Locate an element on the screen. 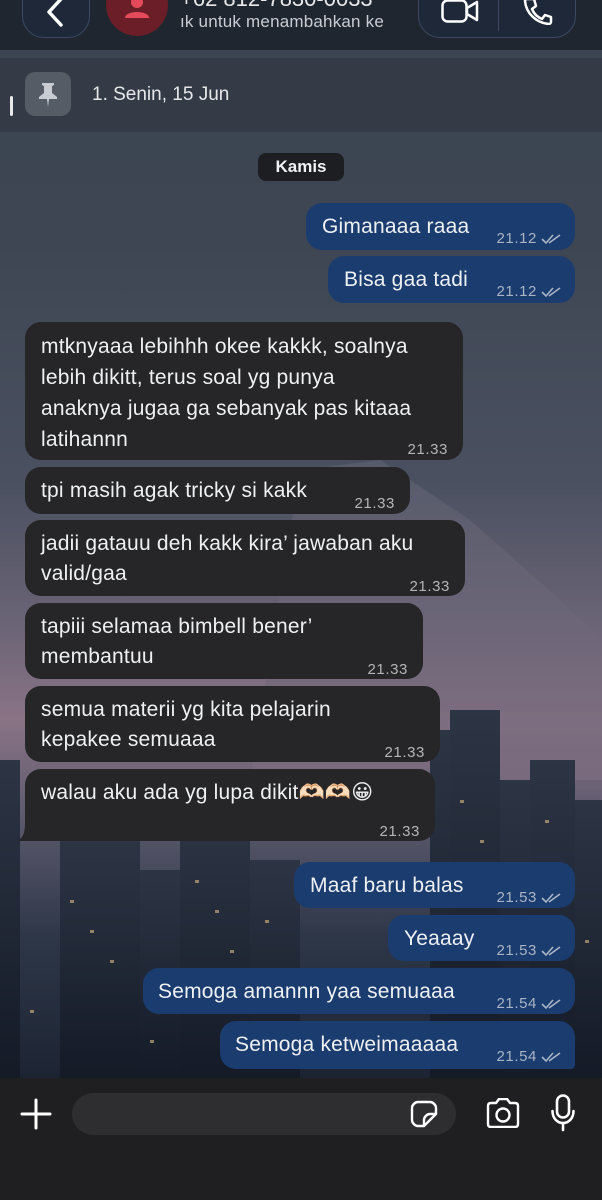 This screenshot has height=1200, width=602. call-divider is located at coordinates (498, 15).